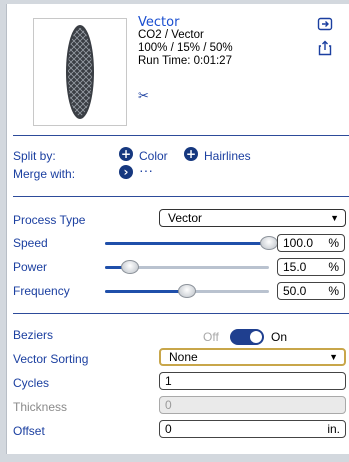 Image resolution: width=349 pixels, height=462 pixels. I want to click on cycles-input: 1, so click(252, 381).